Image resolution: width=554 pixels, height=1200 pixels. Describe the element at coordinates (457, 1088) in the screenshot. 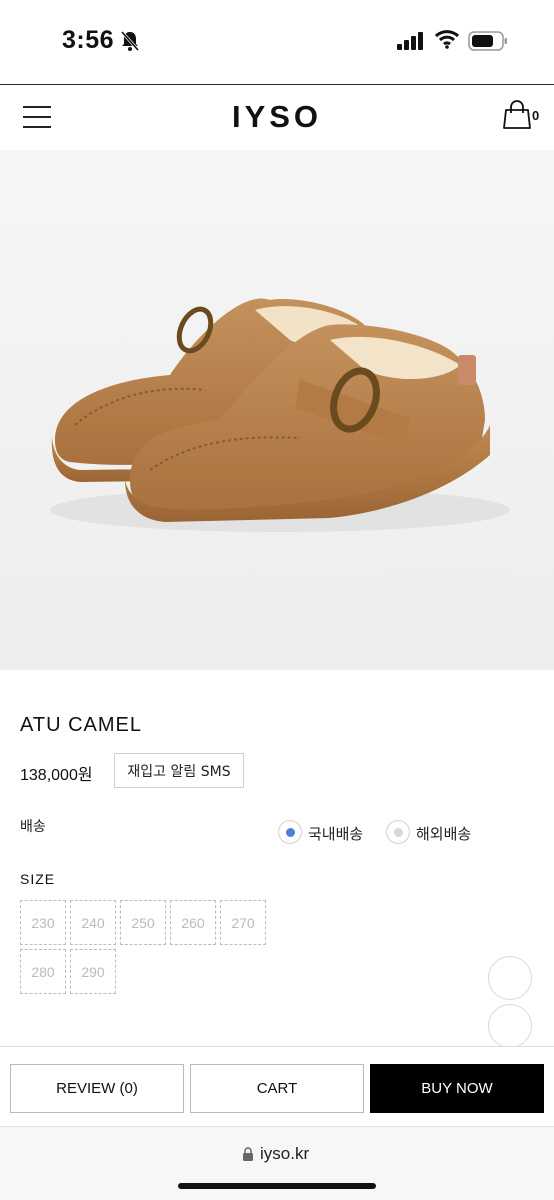

I see `buy-now-button: BUY NOW` at that location.